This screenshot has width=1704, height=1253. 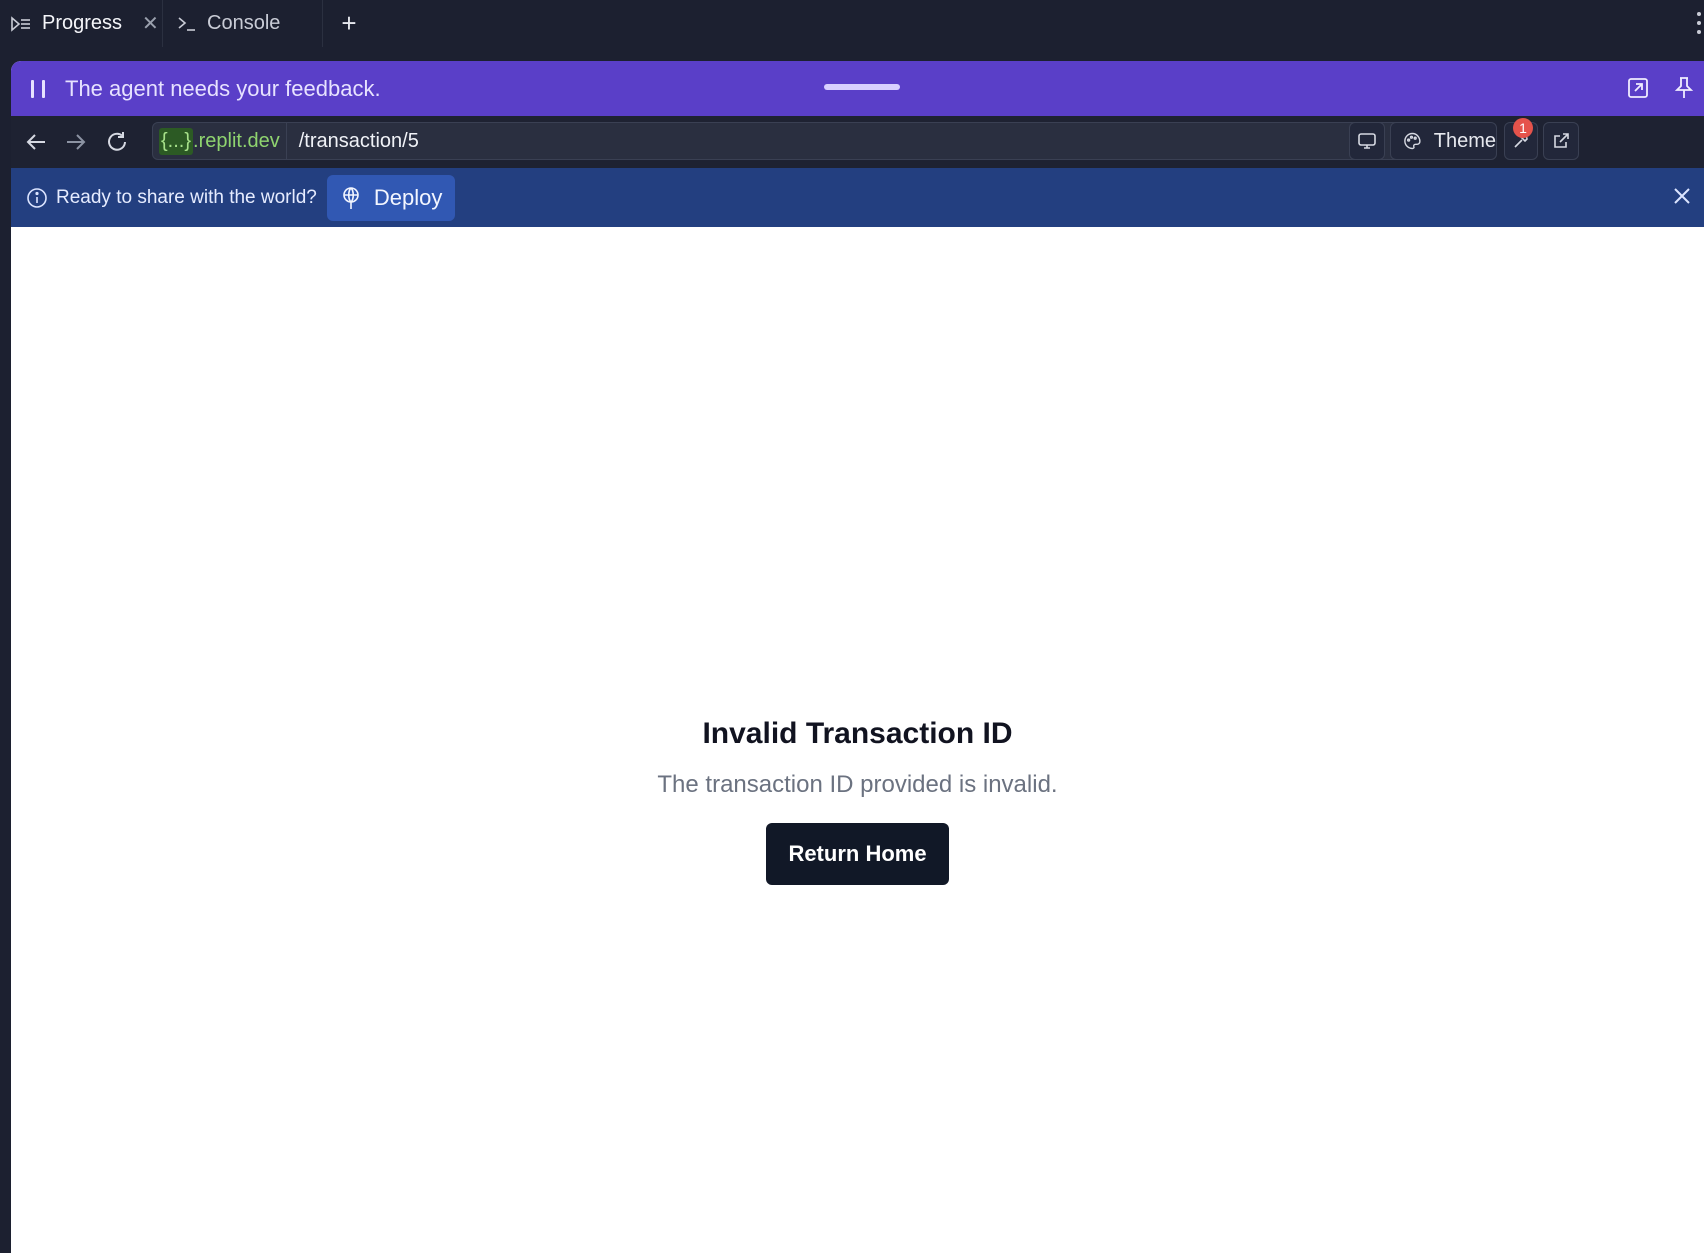 I want to click on more-options-icon, so click(x=1700, y=23).